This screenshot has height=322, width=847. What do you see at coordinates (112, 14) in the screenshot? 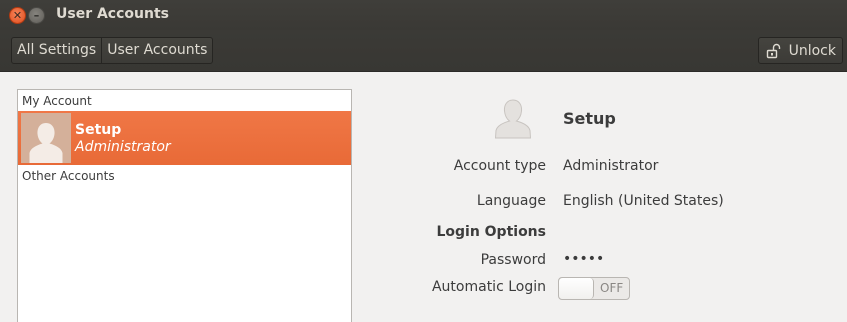
I see `window-title: User Accounts` at bounding box center [112, 14].